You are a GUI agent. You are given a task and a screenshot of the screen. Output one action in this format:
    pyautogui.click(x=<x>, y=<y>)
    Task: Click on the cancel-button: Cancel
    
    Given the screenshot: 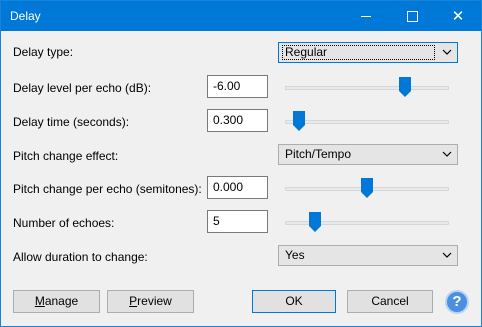 What is the action you would take?
    pyautogui.click(x=390, y=301)
    